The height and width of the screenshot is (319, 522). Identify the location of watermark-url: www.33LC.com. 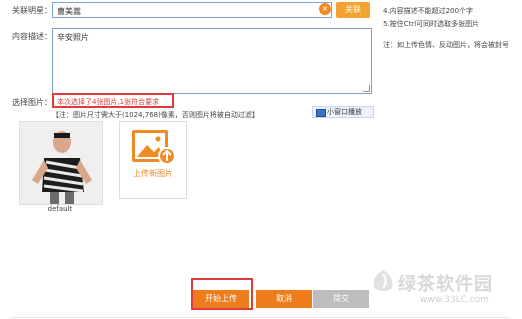
(454, 300).